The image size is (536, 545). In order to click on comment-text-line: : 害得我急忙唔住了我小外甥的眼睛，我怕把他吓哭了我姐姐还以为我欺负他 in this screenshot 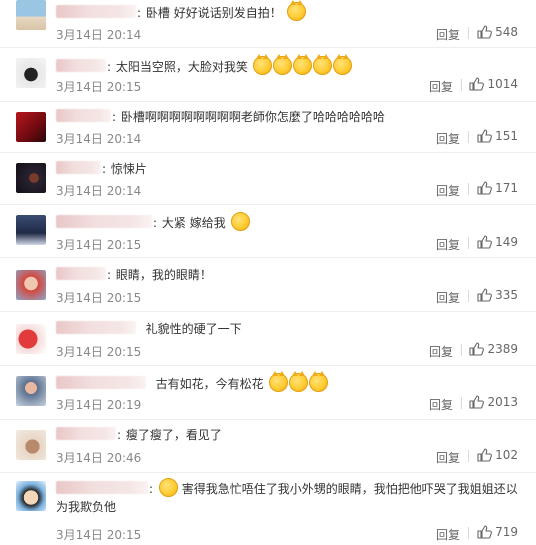, I will do `click(291, 497)`.